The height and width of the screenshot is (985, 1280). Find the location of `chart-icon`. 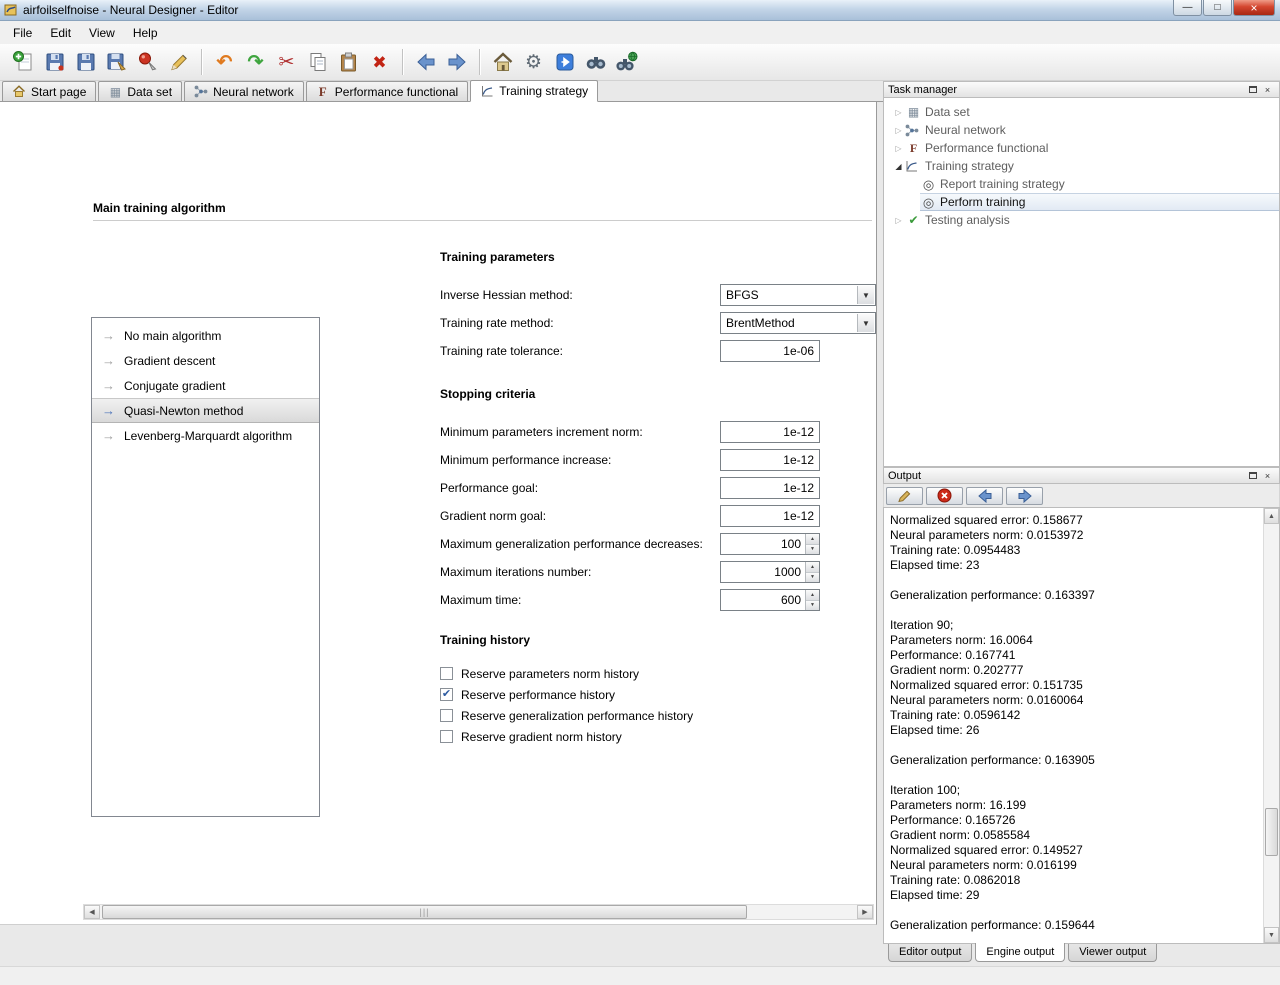

chart-icon is located at coordinates (913, 166).